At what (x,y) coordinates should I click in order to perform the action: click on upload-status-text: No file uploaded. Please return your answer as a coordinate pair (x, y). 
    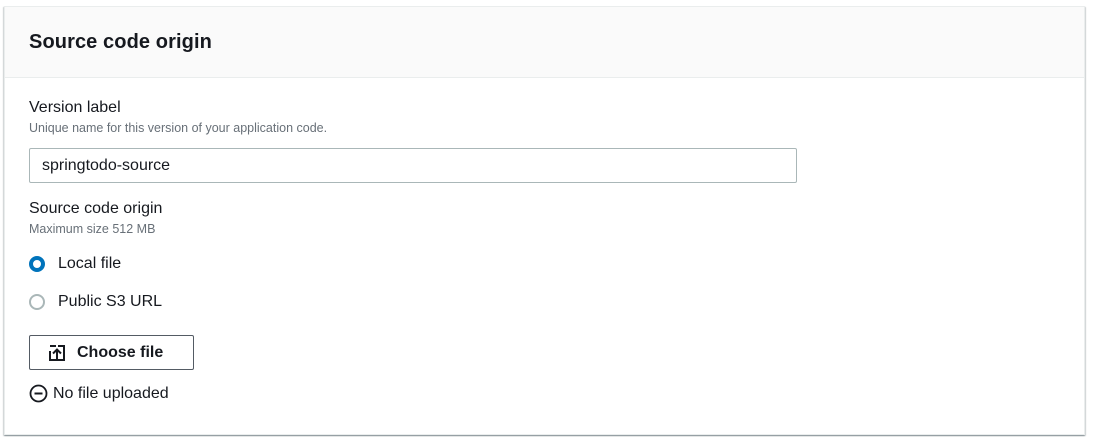
    Looking at the image, I should click on (111, 393).